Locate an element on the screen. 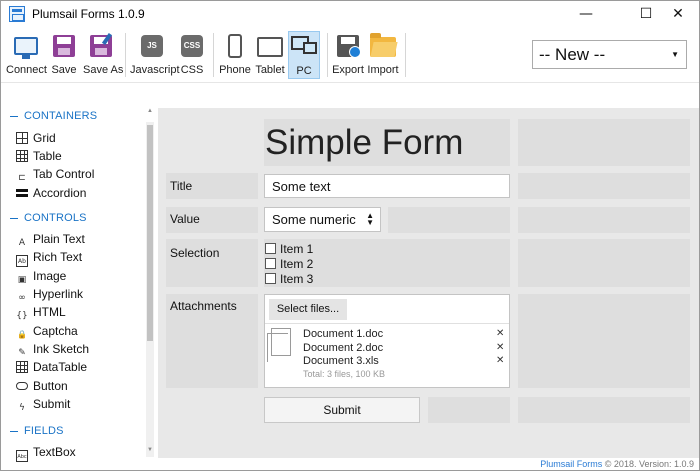 The height and width of the screenshot is (471, 700). scroll-up-arrow: ▲ is located at coordinates (150, 113).